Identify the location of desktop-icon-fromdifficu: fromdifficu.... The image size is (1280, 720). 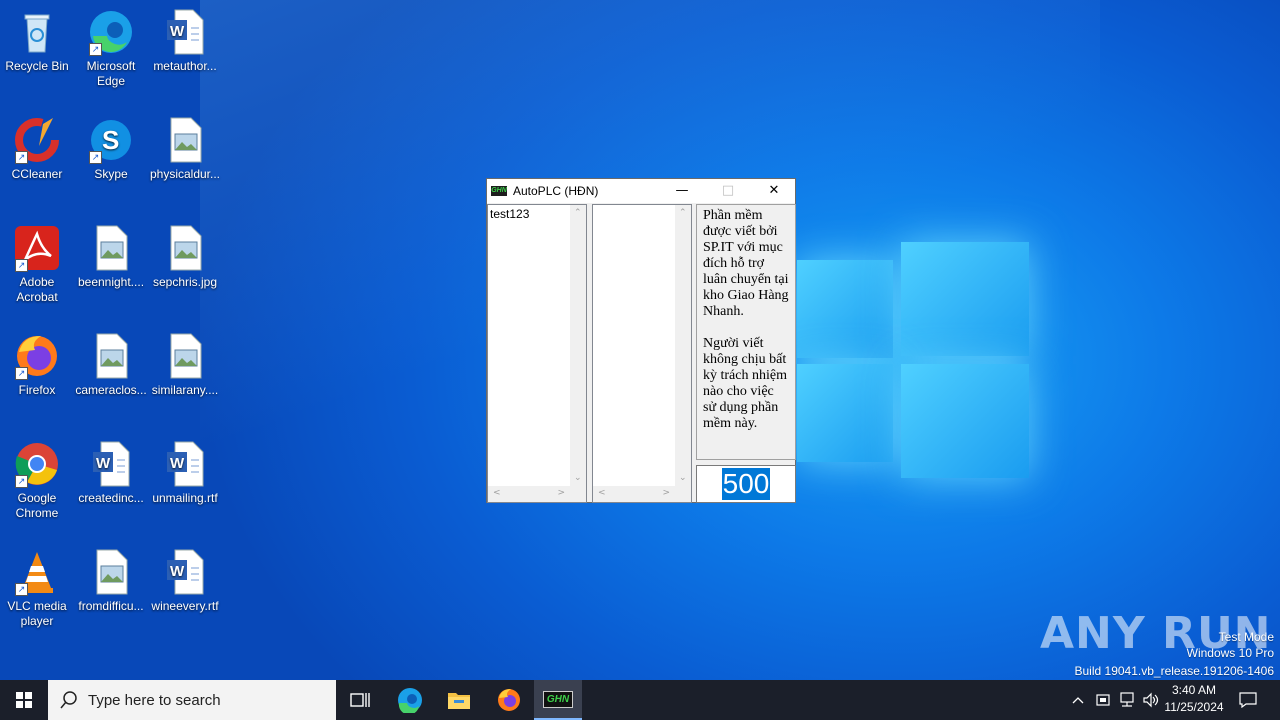
(111, 581).